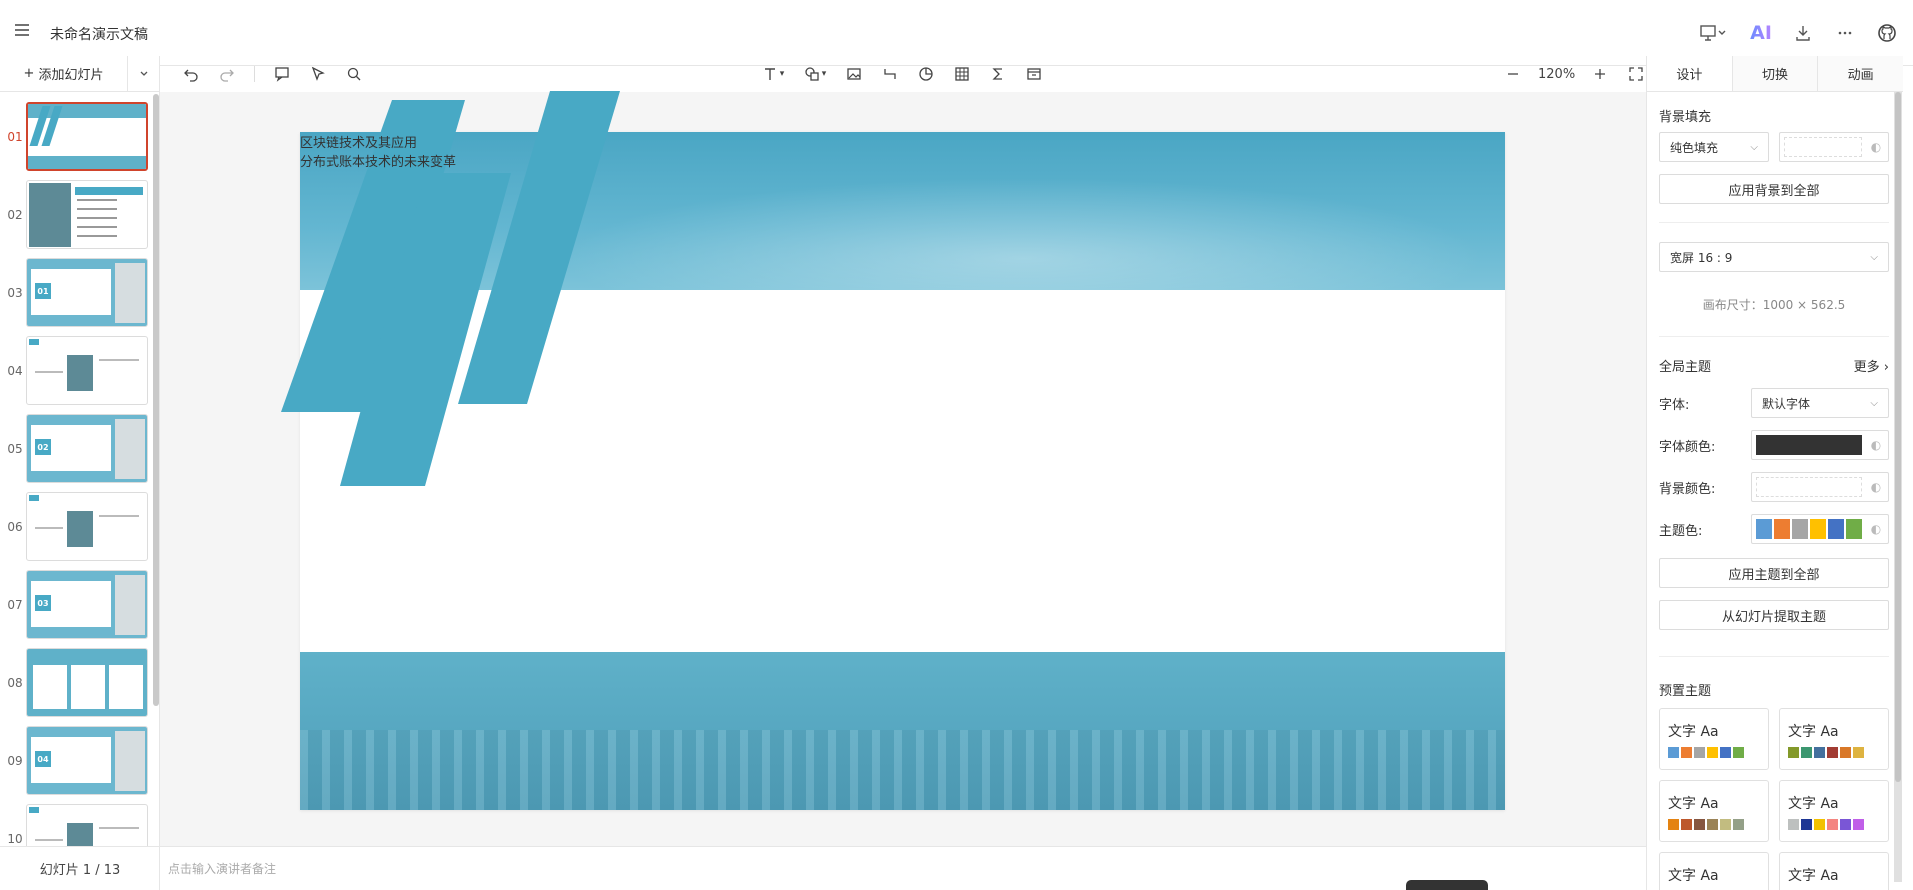 The width and height of the screenshot is (1913, 890). What do you see at coordinates (24, 32) in the screenshot?
I see `hamburger-menu-icon` at bounding box center [24, 32].